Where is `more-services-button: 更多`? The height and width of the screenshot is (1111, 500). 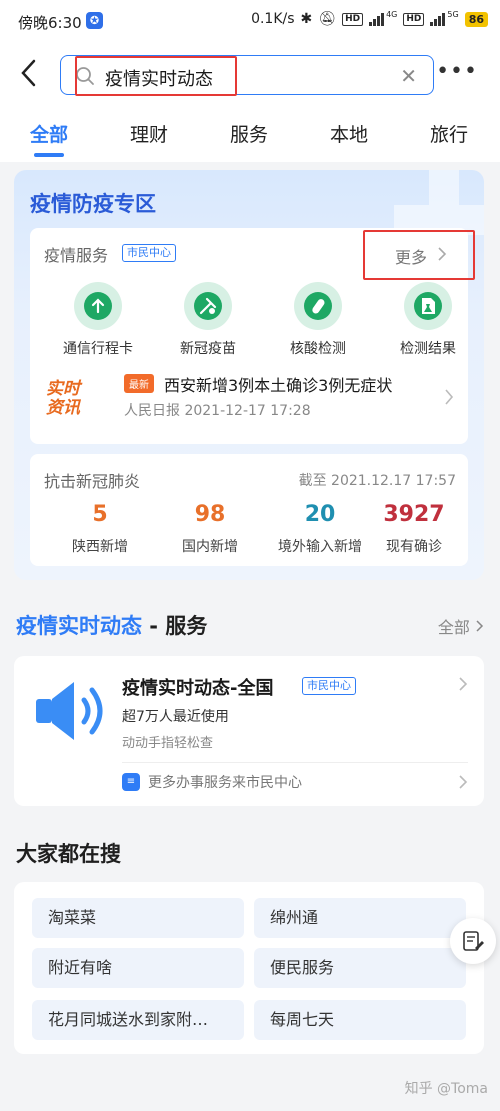 more-services-button: 更多 is located at coordinates (419, 255).